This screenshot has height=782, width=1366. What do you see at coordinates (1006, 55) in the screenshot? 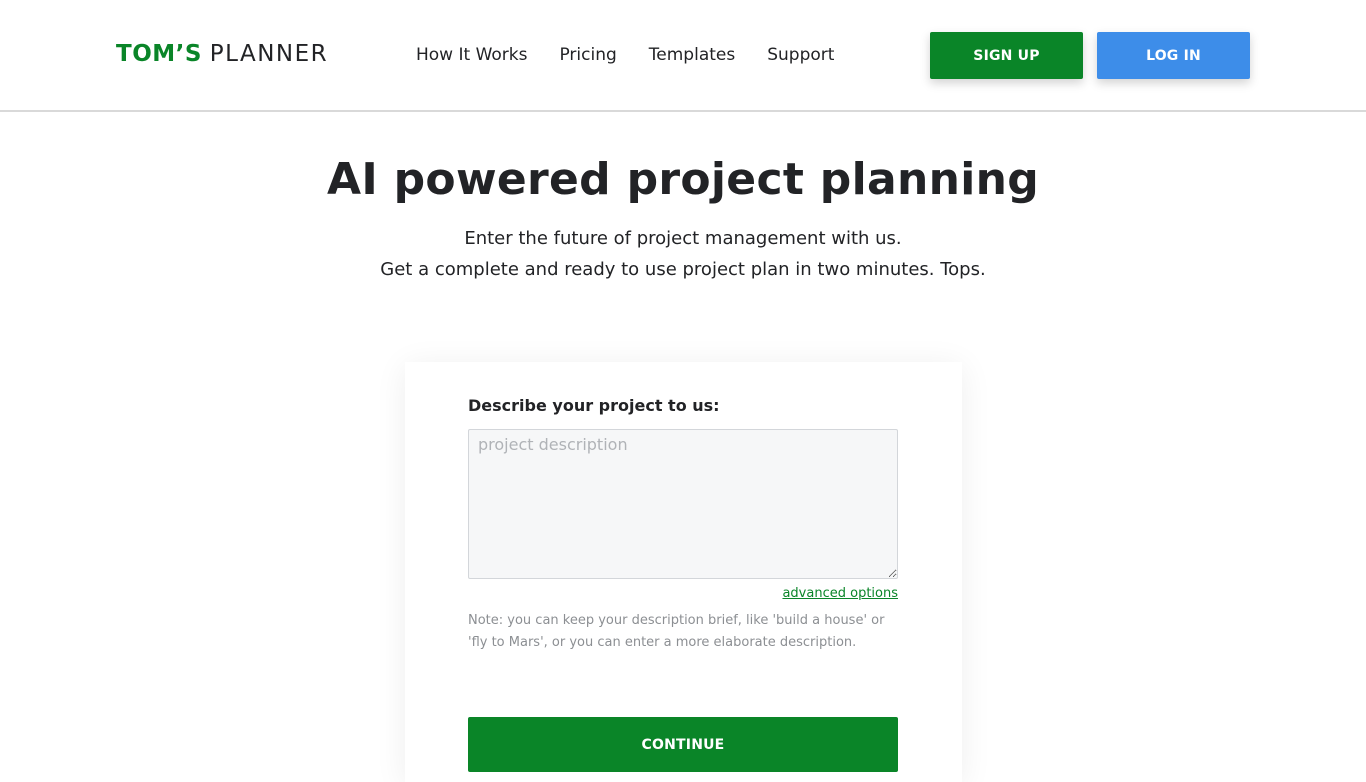
I see `sign-up-button: SIGN UP` at bounding box center [1006, 55].